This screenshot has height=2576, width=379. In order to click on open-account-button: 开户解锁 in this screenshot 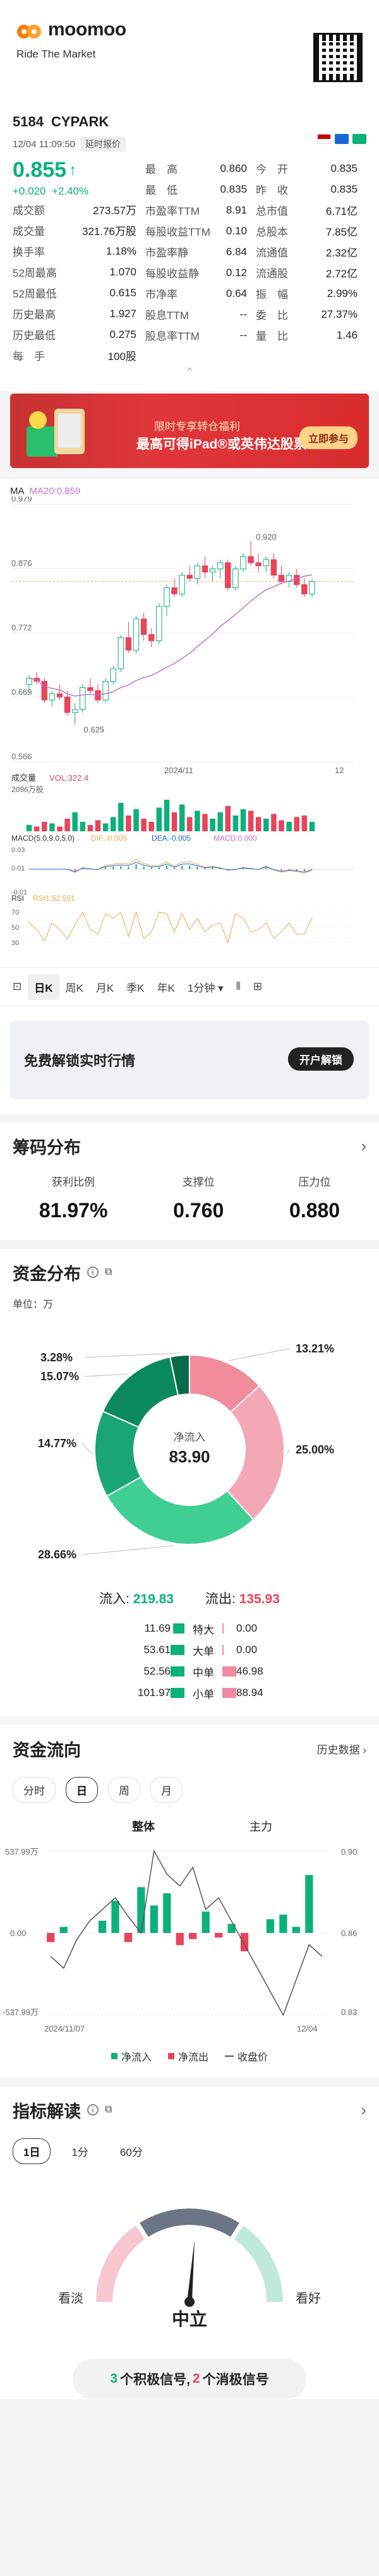, I will do `click(321, 1059)`.